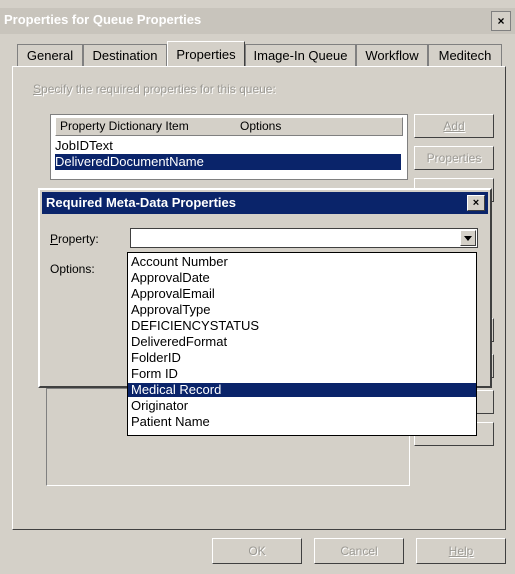 This screenshot has height=574, width=515. Describe the element at coordinates (302, 310) in the screenshot. I see `dropdown-option: ApprovalType` at that location.